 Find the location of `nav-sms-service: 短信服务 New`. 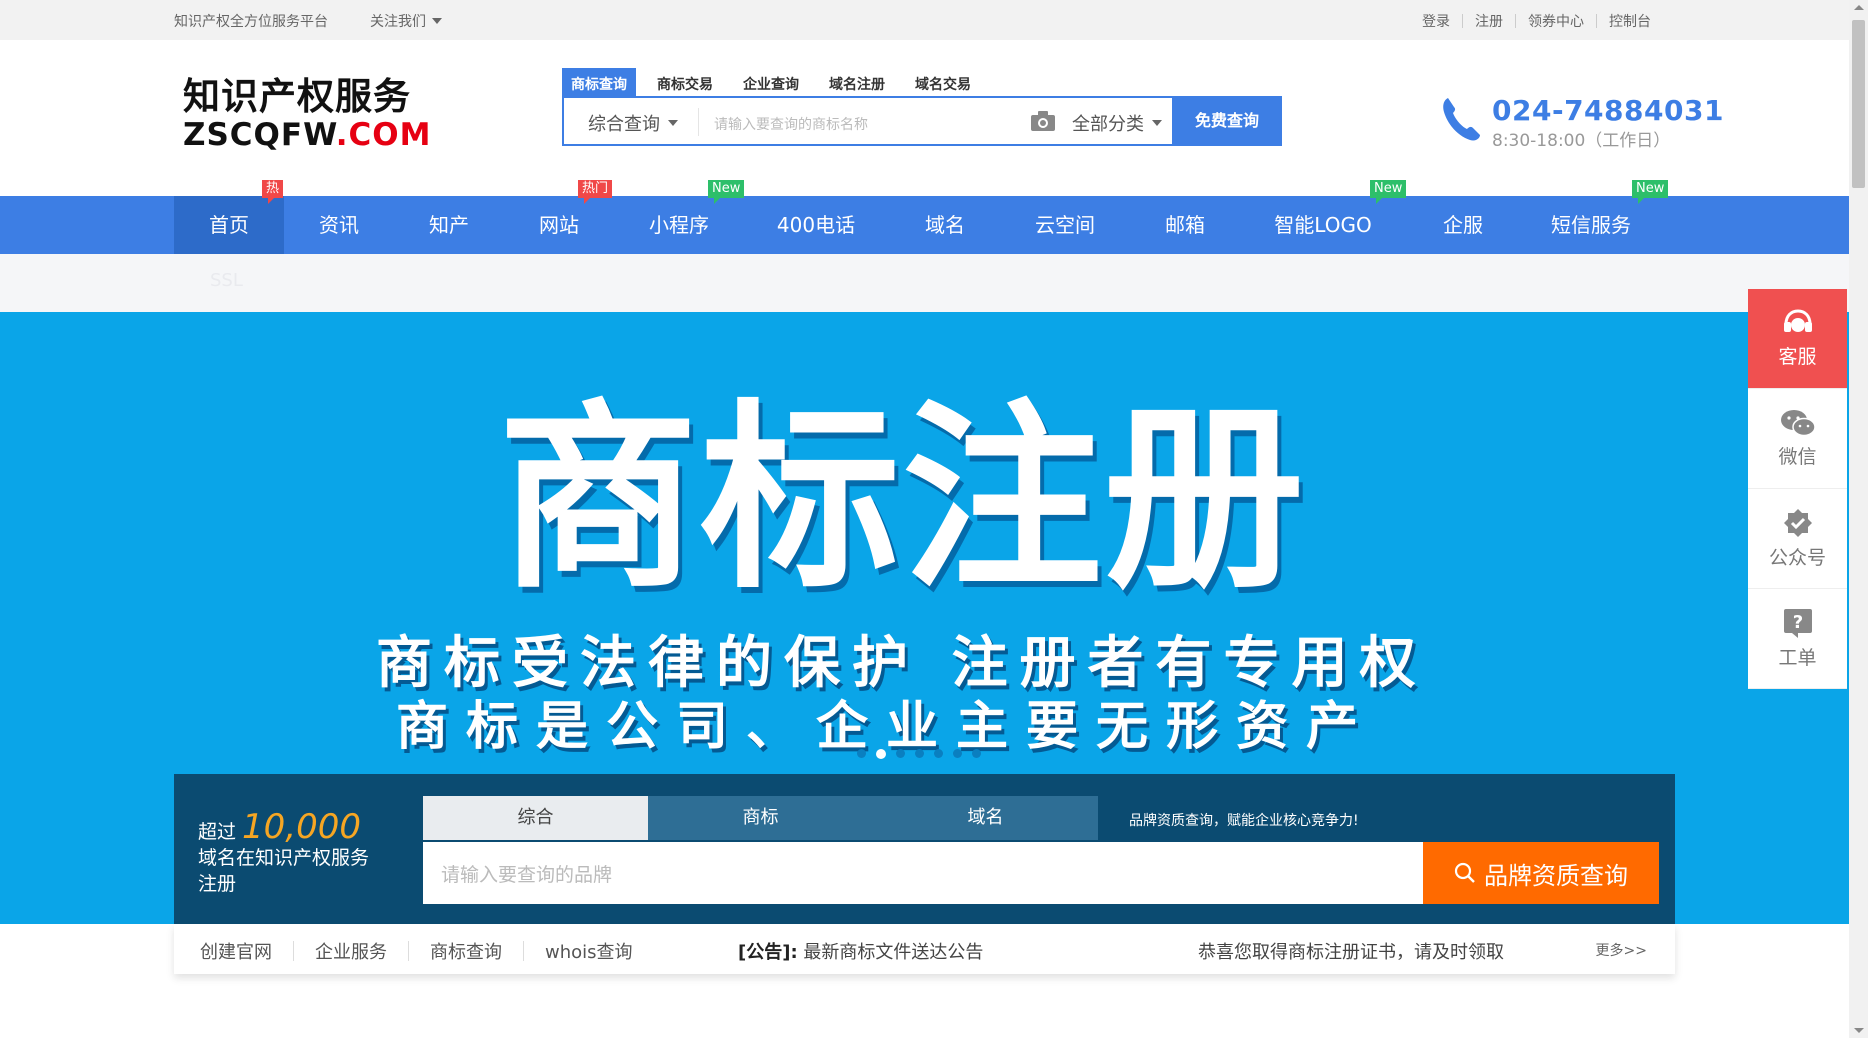

nav-sms-service: 短信服务 New is located at coordinates (1601, 217).